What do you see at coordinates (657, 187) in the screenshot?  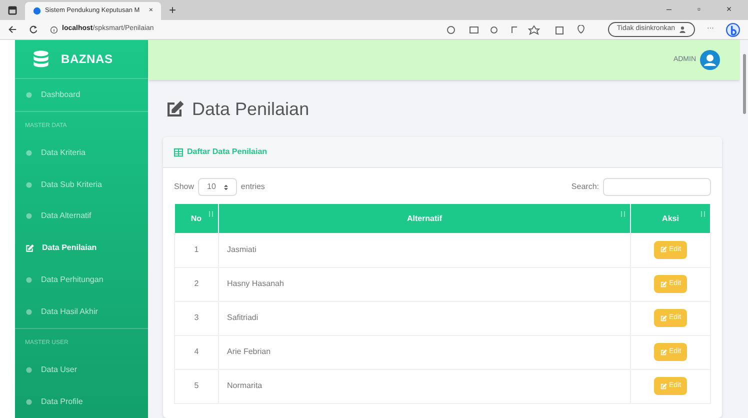 I see `search-field` at bounding box center [657, 187].